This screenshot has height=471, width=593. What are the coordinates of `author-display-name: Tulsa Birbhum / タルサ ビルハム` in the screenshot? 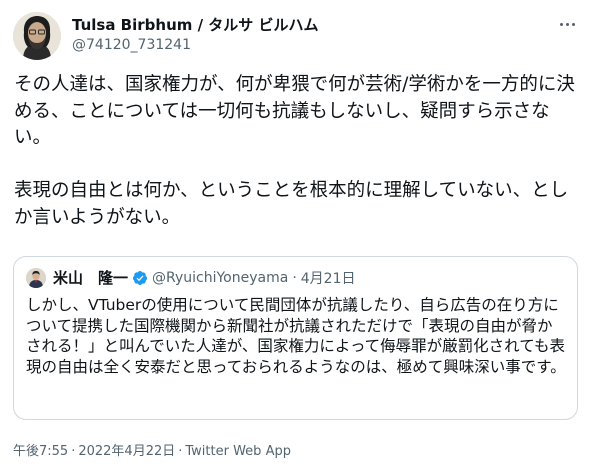 It's located at (195, 25).